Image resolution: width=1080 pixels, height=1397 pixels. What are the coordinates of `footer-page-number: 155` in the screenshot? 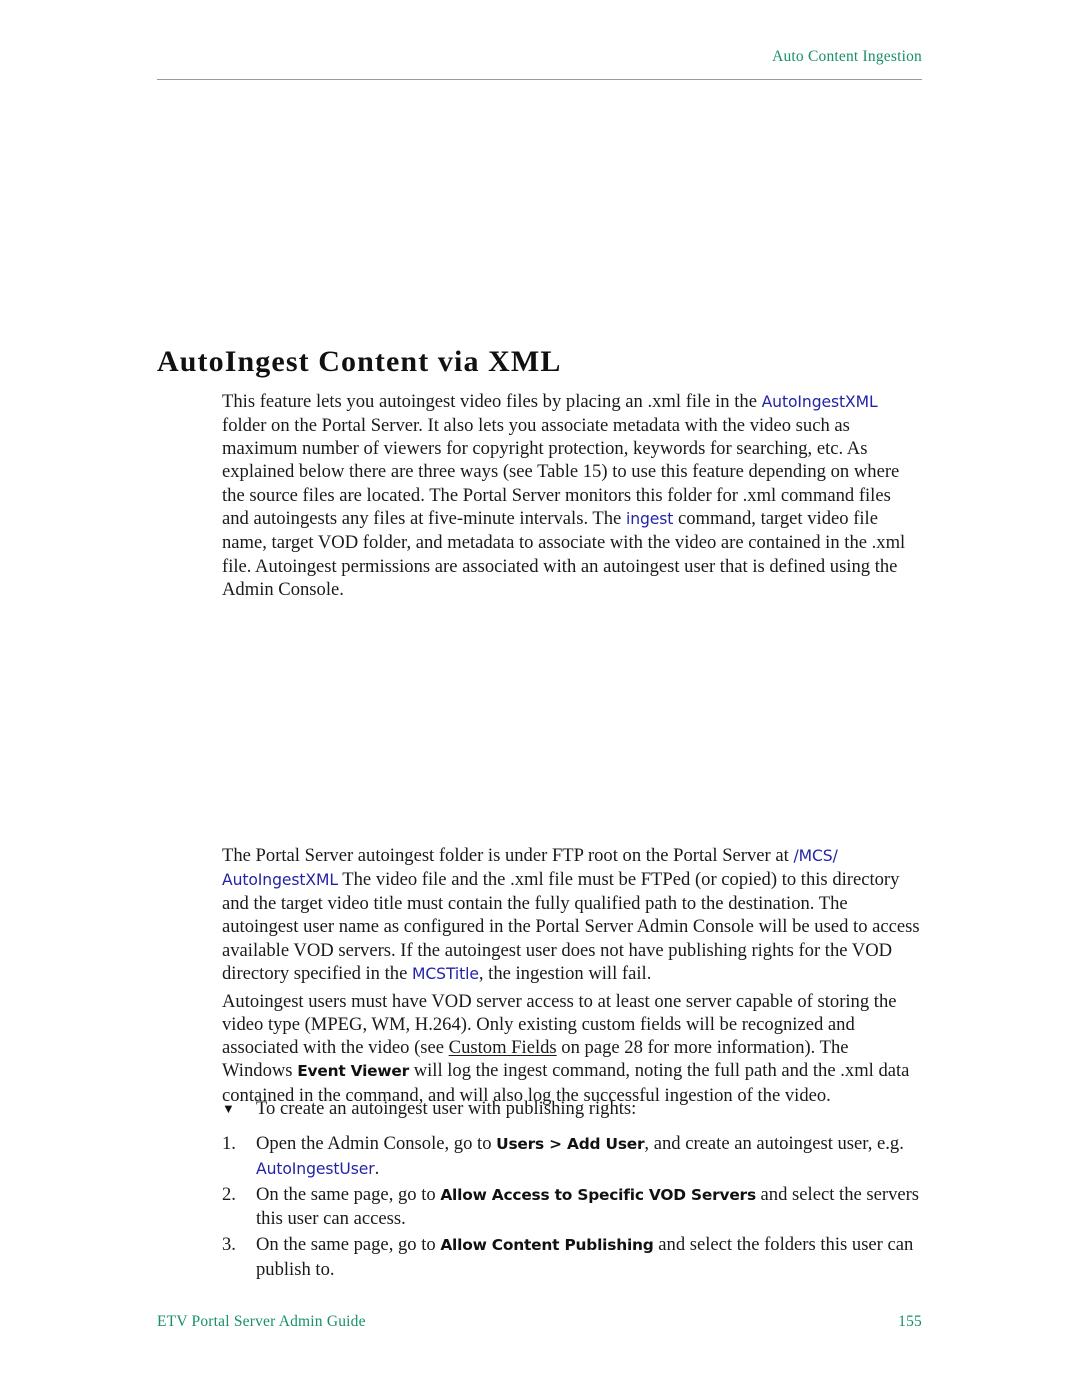 It's located at (910, 1321).